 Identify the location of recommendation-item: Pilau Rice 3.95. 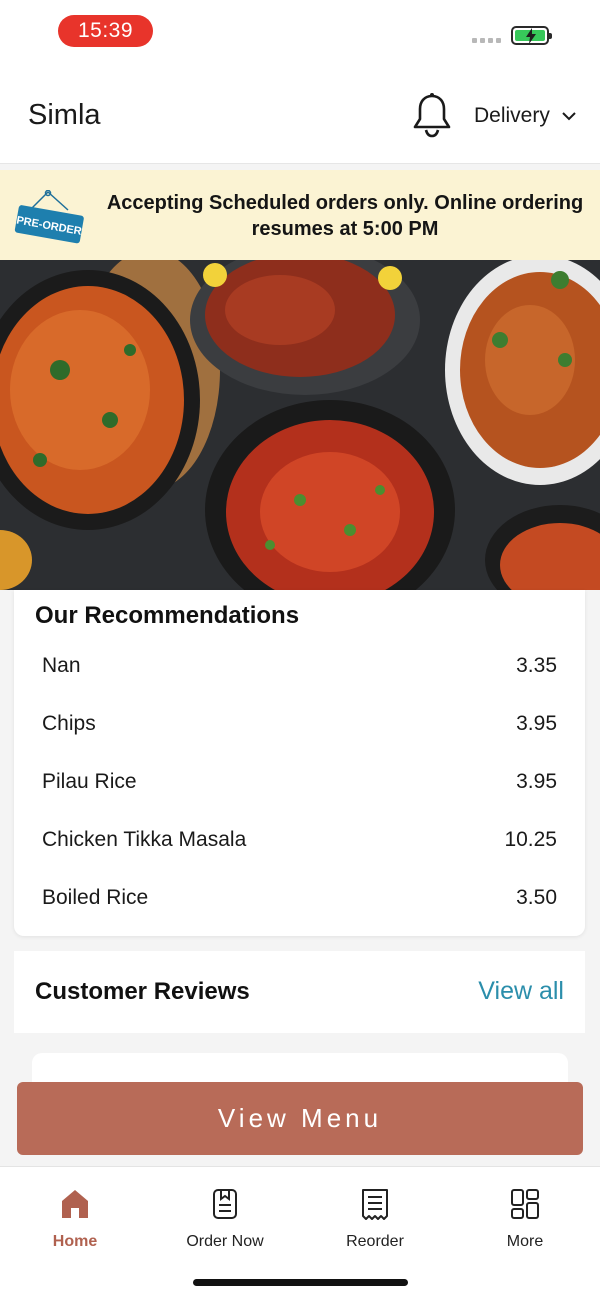
(299, 782).